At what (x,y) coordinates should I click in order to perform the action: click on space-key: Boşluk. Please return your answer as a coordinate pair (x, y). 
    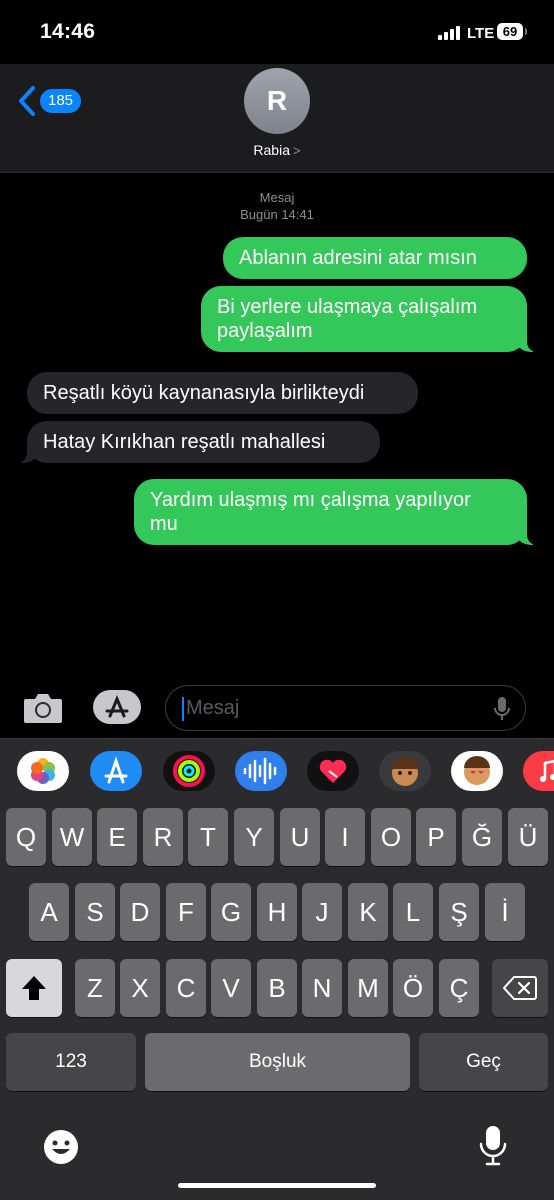
    Looking at the image, I should click on (277, 1062).